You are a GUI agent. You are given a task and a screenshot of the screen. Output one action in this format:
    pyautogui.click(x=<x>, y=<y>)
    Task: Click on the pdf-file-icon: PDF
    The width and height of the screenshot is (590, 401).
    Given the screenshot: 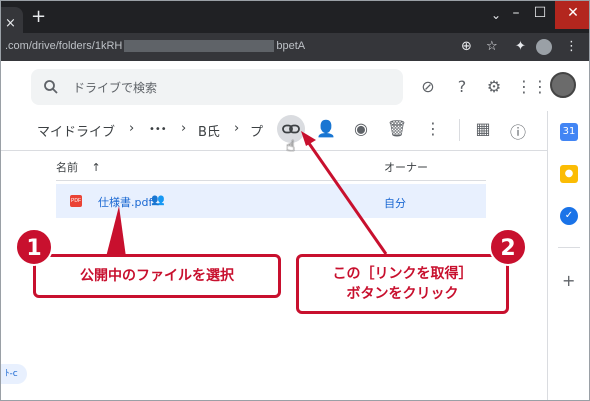 What is the action you would take?
    pyautogui.click(x=76, y=201)
    